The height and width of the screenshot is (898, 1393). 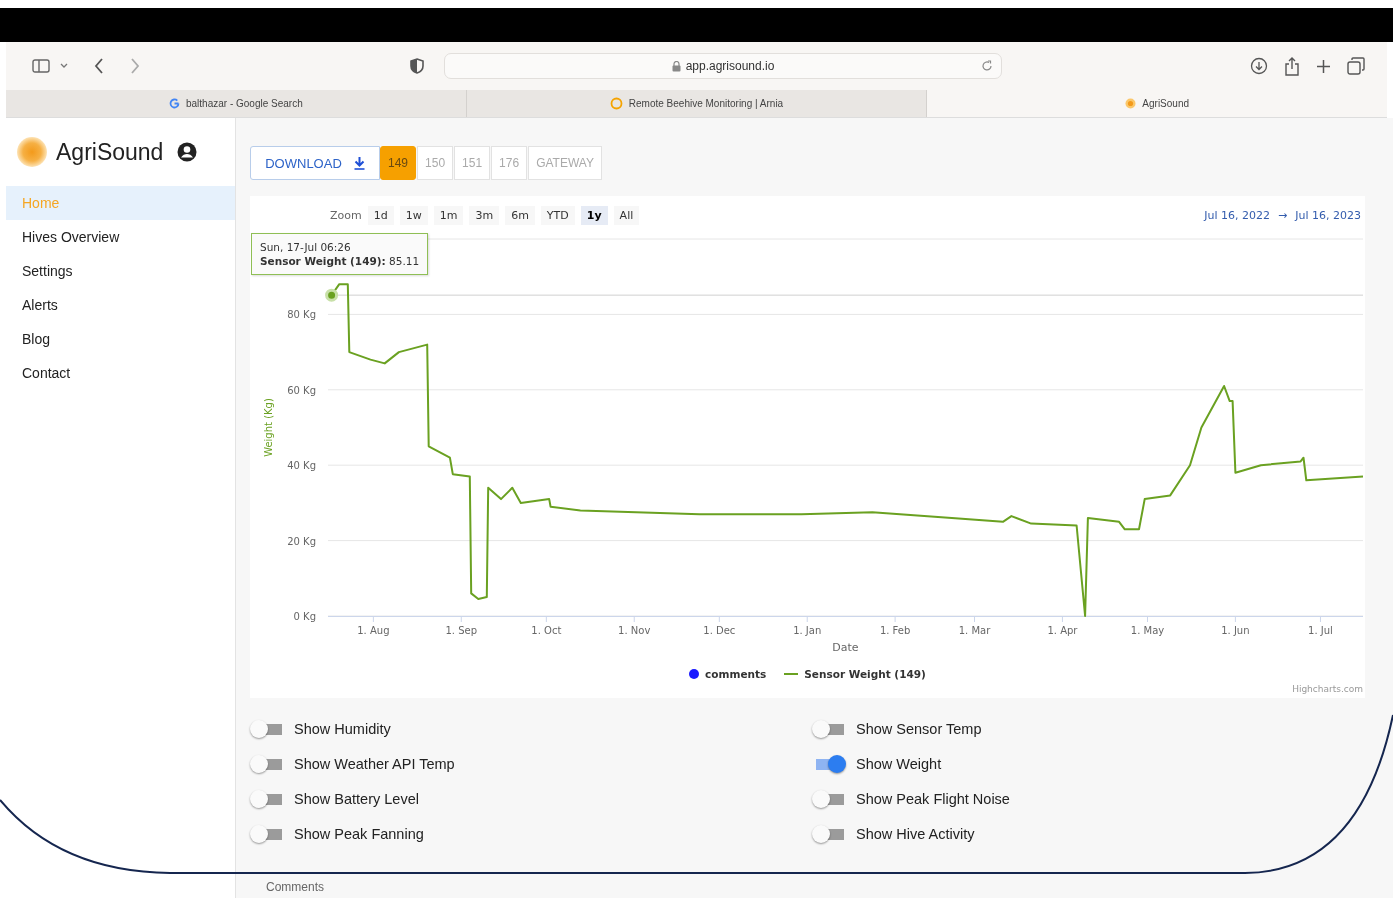 What do you see at coordinates (634, 630) in the screenshot?
I see `x-tick-label: 1. Nov` at bounding box center [634, 630].